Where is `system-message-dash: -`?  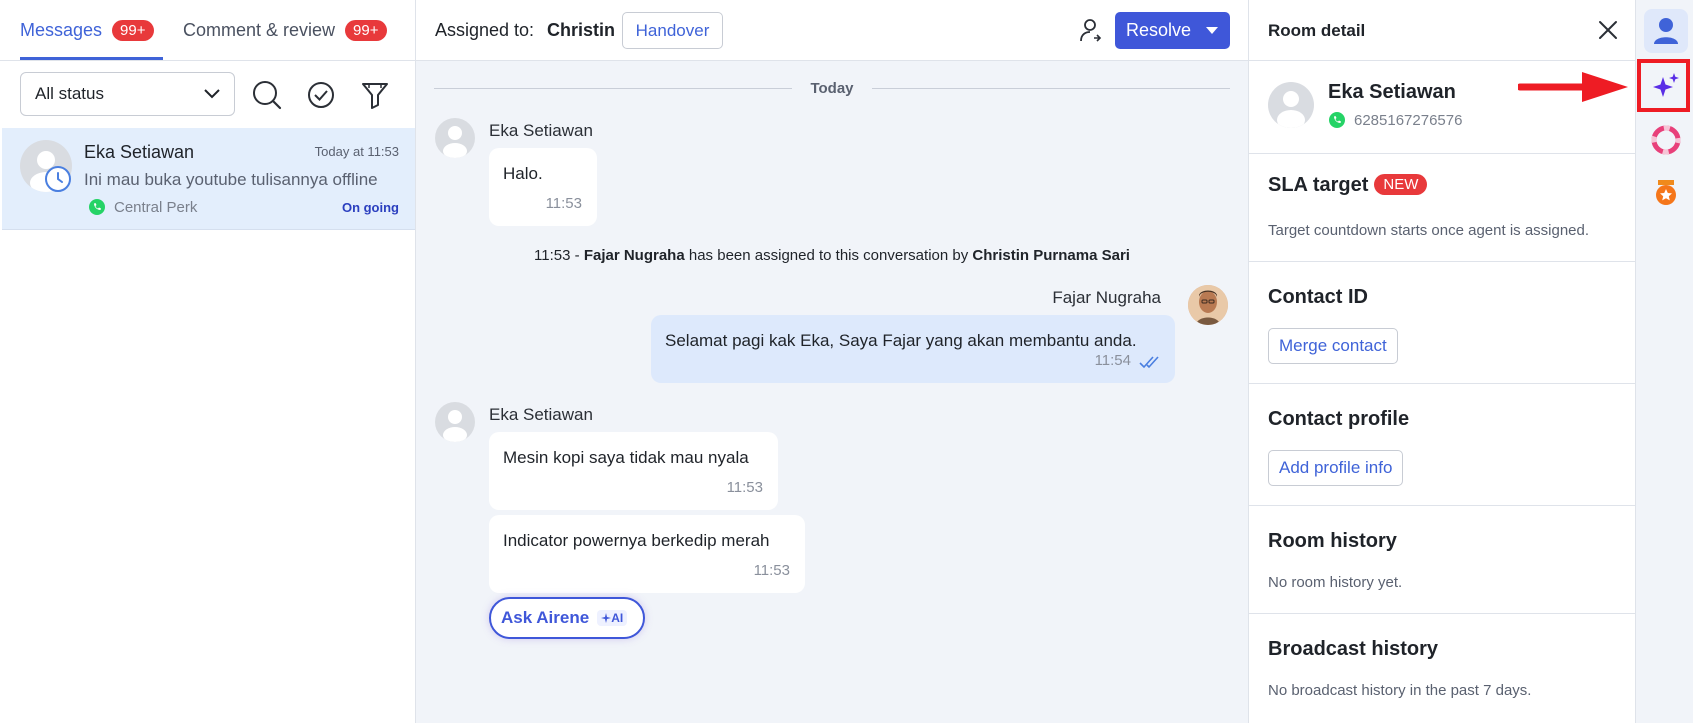 system-message-dash: - is located at coordinates (577, 255).